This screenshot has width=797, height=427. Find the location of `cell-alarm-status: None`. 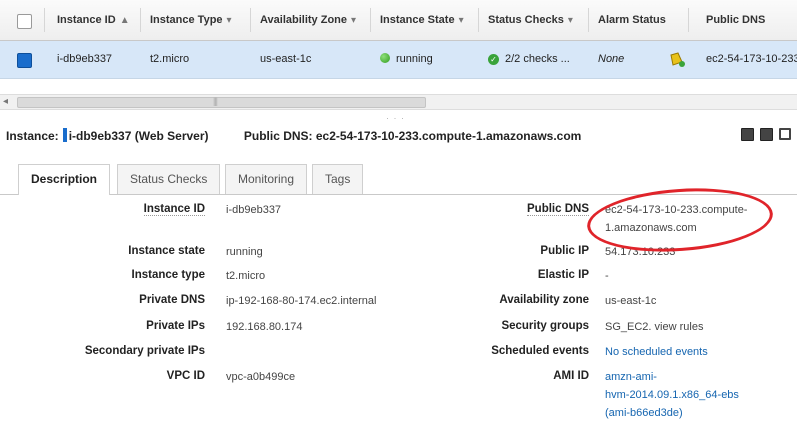

cell-alarm-status: None is located at coordinates (611, 59).